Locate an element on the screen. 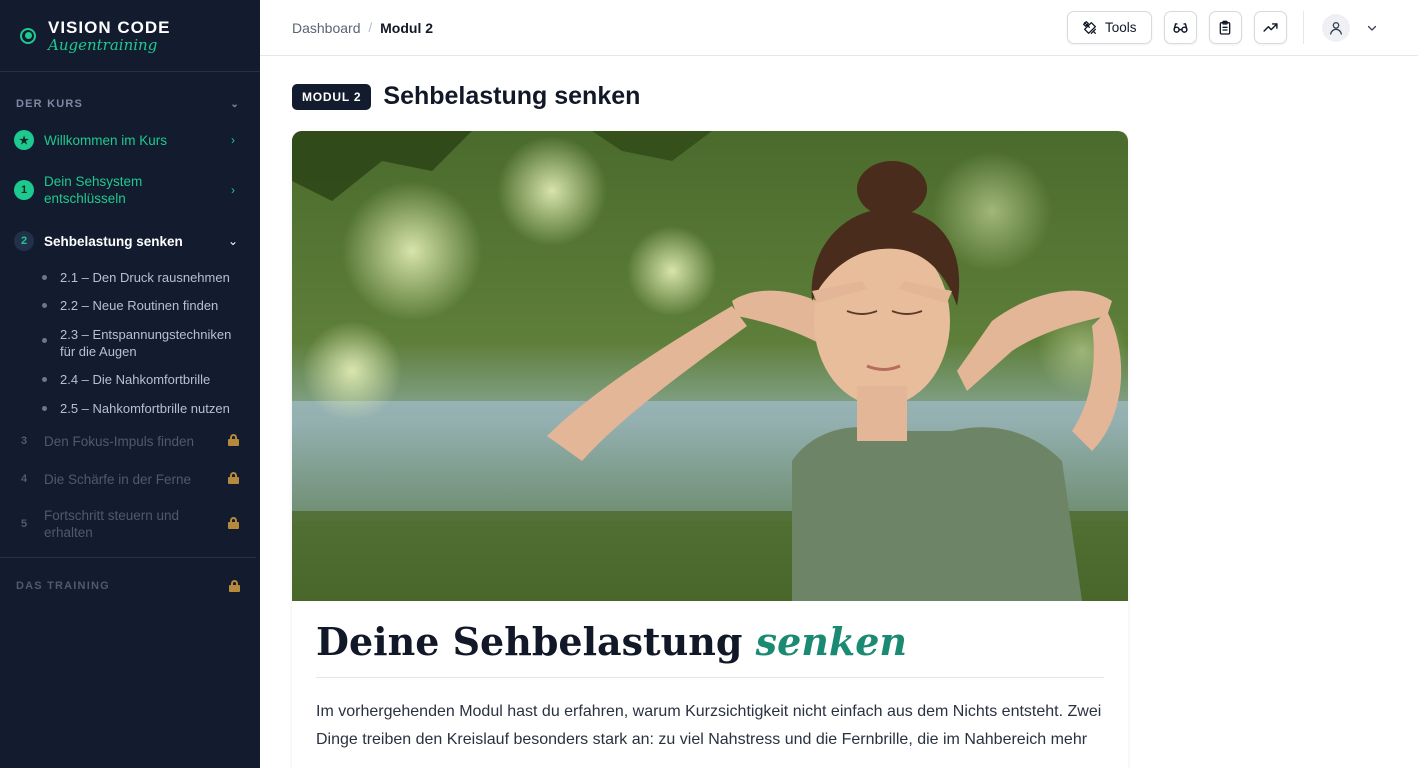 The image size is (1418, 768). top-actions: Tools is located at coordinates (1222, 27).